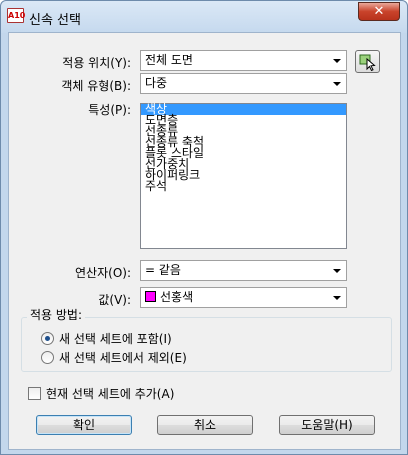 The height and width of the screenshot is (455, 408). Describe the element at coordinates (96, 86) in the screenshot. I see `object-type-label: 객체 유형(B):` at that location.